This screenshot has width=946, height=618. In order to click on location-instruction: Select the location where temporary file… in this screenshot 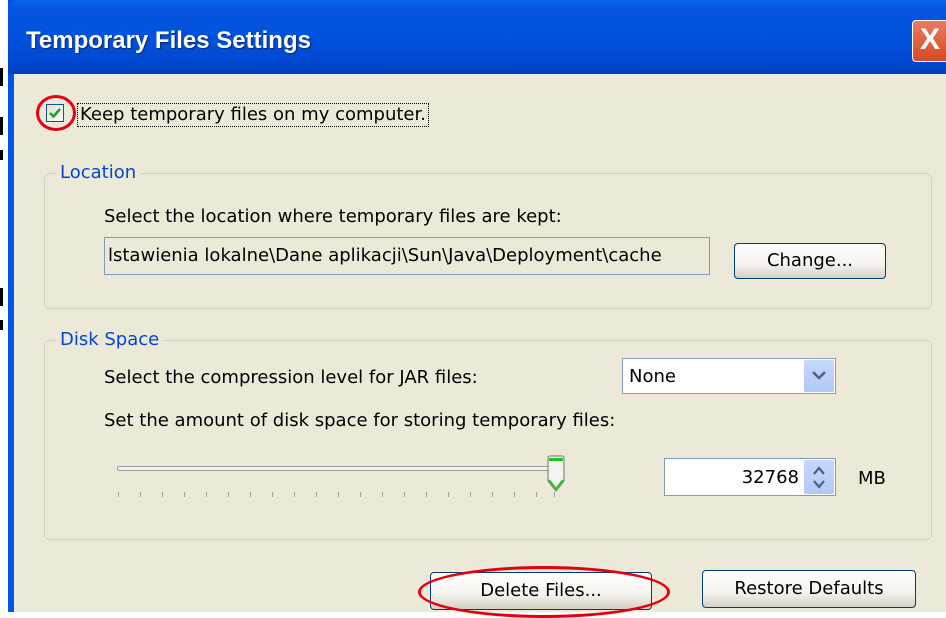, I will do `click(333, 216)`.